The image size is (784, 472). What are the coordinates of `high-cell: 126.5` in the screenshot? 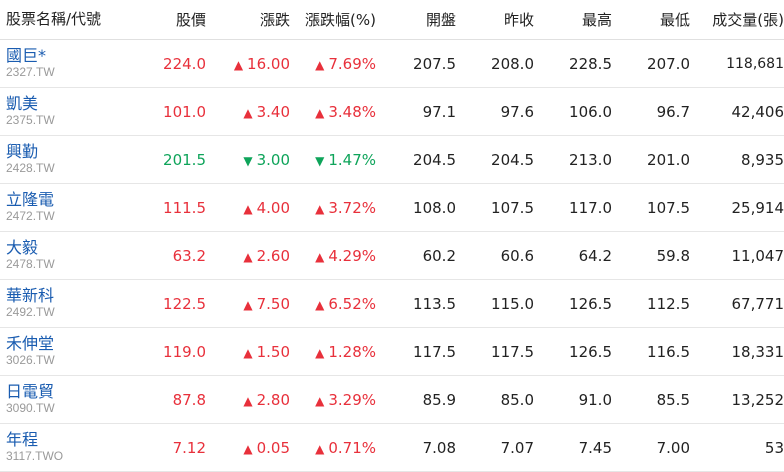 It's located at (590, 351).